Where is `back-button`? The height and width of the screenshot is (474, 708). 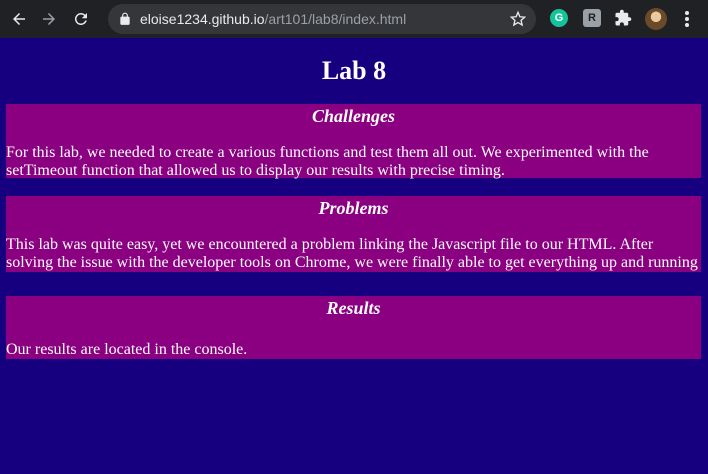 back-button is located at coordinates (19, 19).